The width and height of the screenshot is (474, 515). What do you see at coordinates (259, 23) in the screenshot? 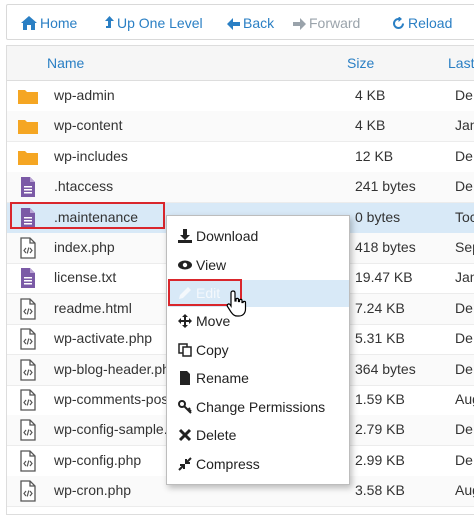
I see `back-label: Back` at bounding box center [259, 23].